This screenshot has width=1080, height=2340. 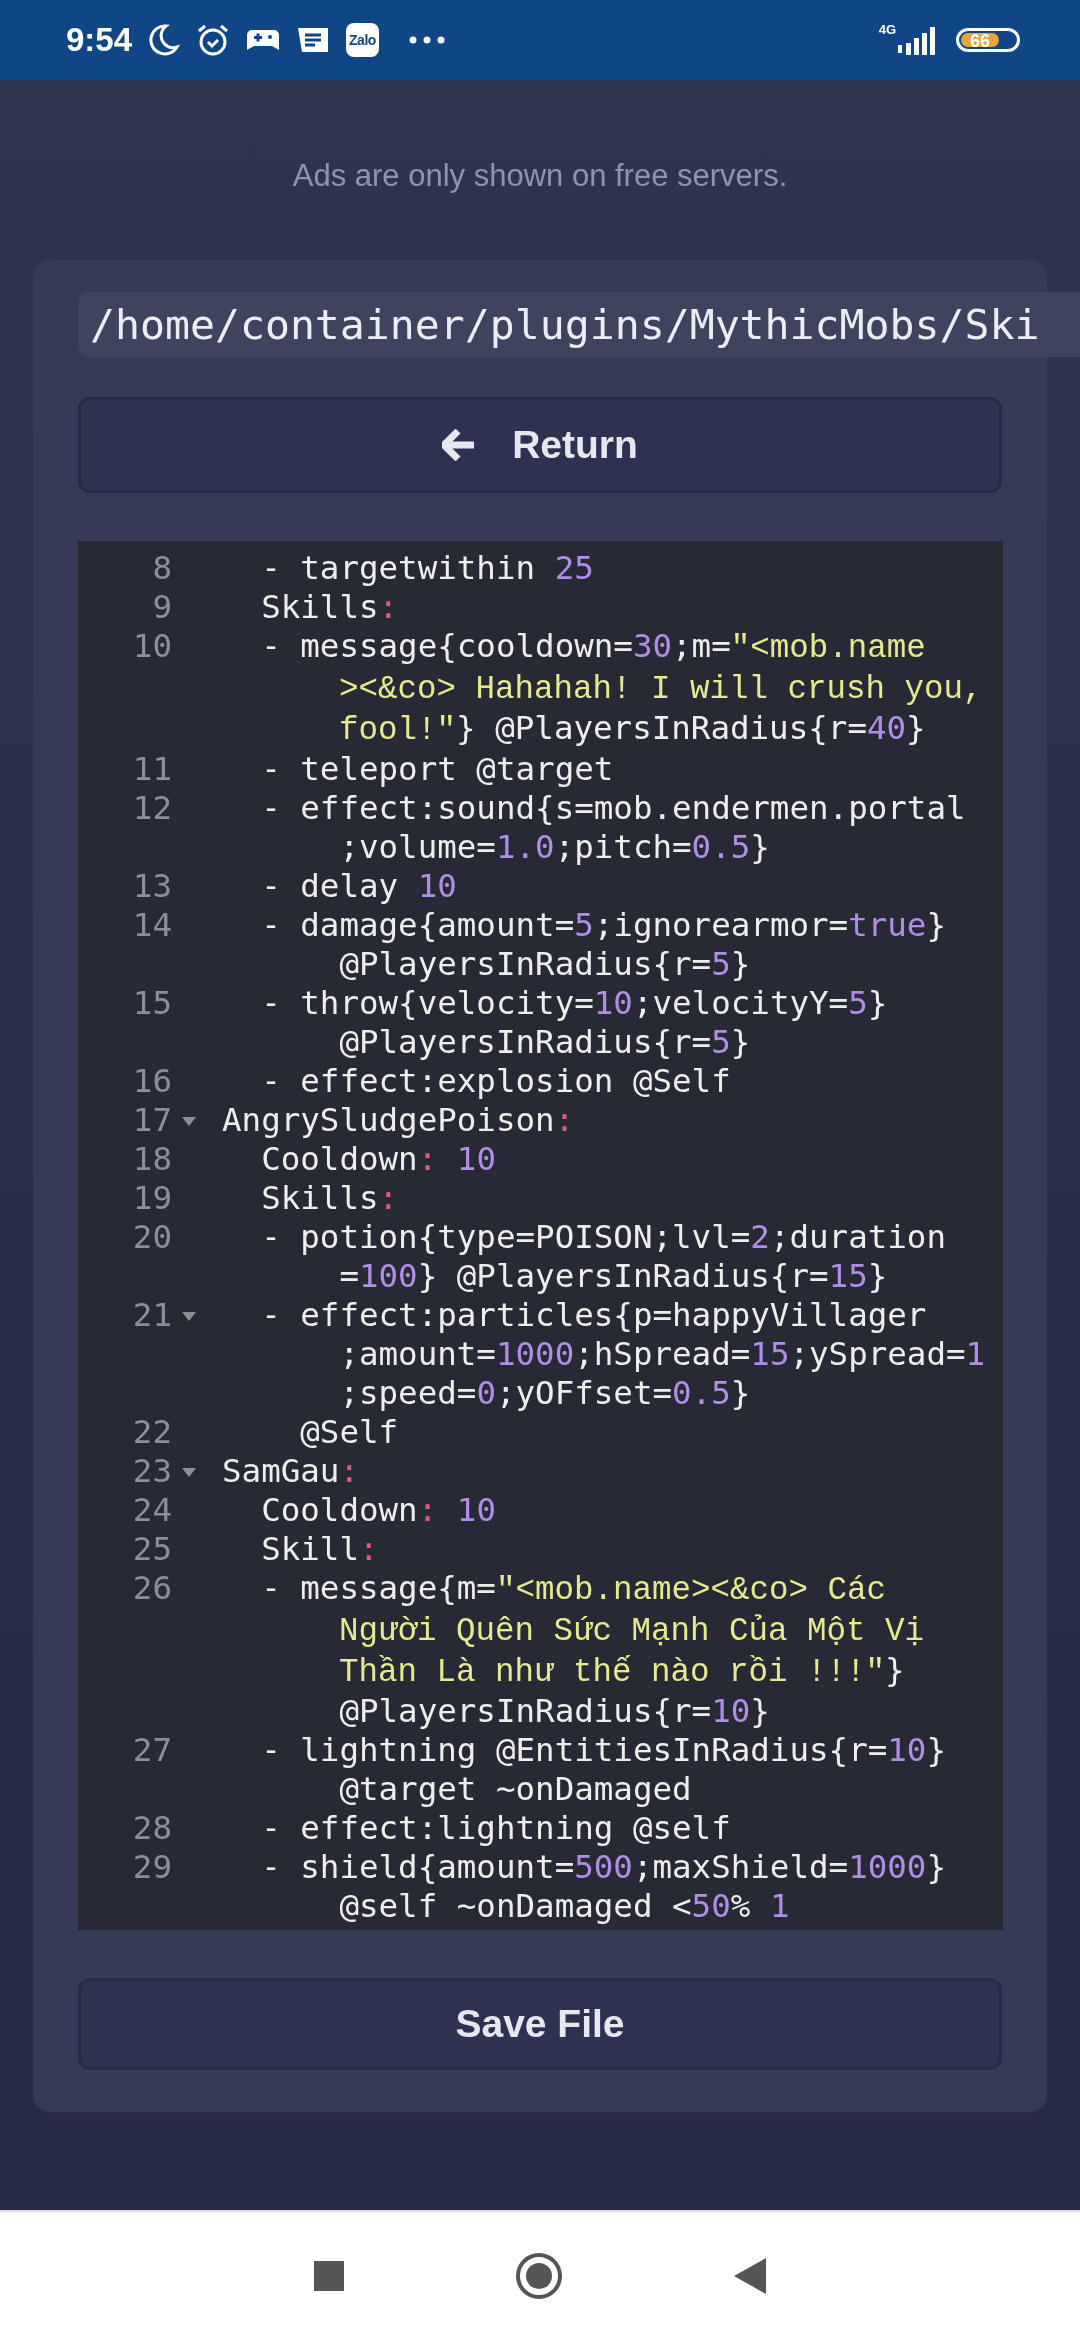 What do you see at coordinates (623, 1354) in the screenshot?
I see `code-line: - effect:particles{p=happyVillager ;amount=1000;hSpread=15;ySpread=1 ;speed=0;yOFfset=0.5}` at bounding box center [623, 1354].